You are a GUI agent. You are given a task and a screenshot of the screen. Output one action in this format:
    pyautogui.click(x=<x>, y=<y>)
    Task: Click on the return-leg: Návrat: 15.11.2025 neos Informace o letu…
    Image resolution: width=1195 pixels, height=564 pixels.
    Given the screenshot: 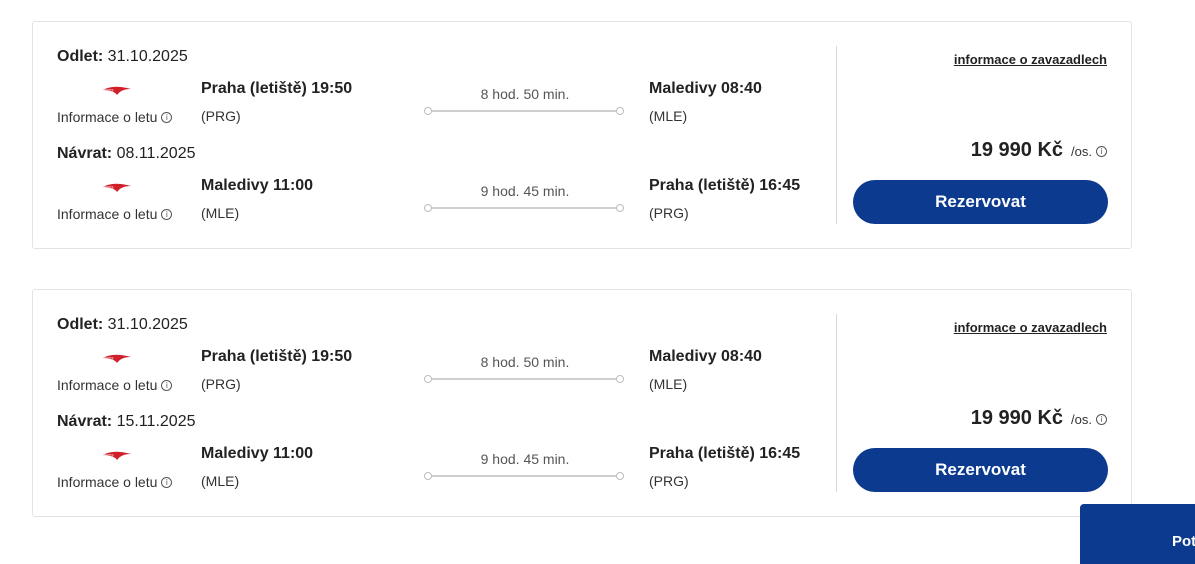 What is the action you would take?
    pyautogui.click(x=433, y=463)
    